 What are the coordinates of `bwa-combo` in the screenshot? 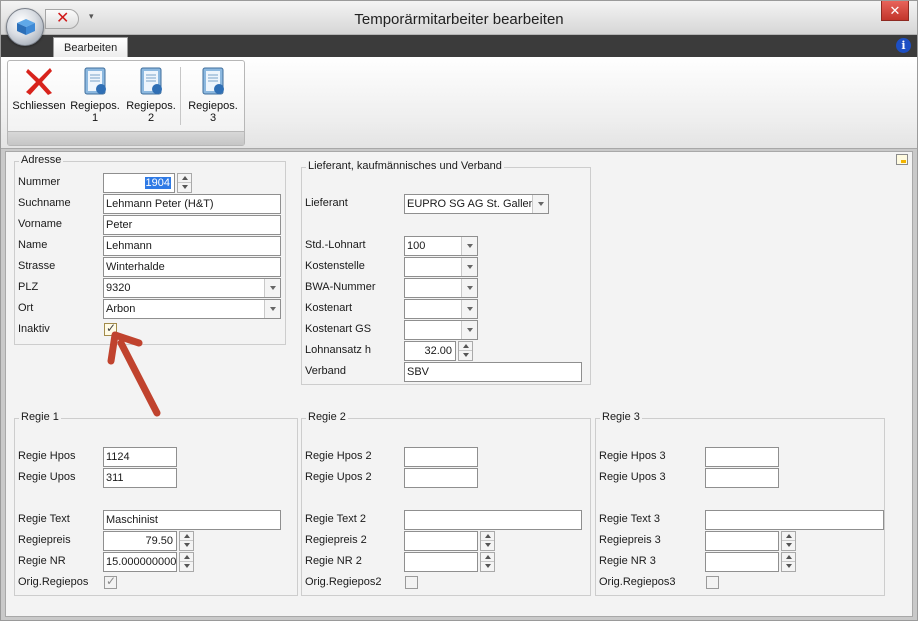 It's located at (441, 288).